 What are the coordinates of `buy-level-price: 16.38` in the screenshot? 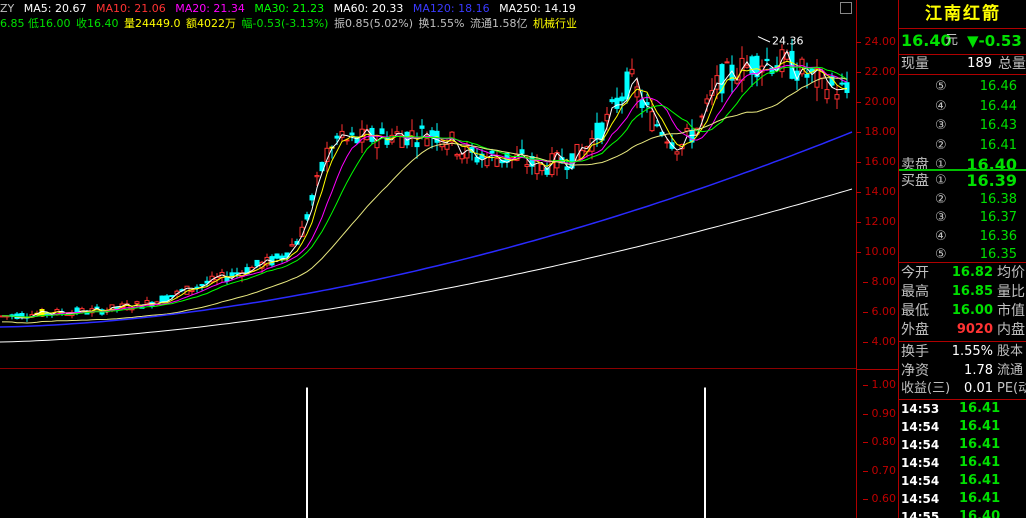 It's located at (998, 199).